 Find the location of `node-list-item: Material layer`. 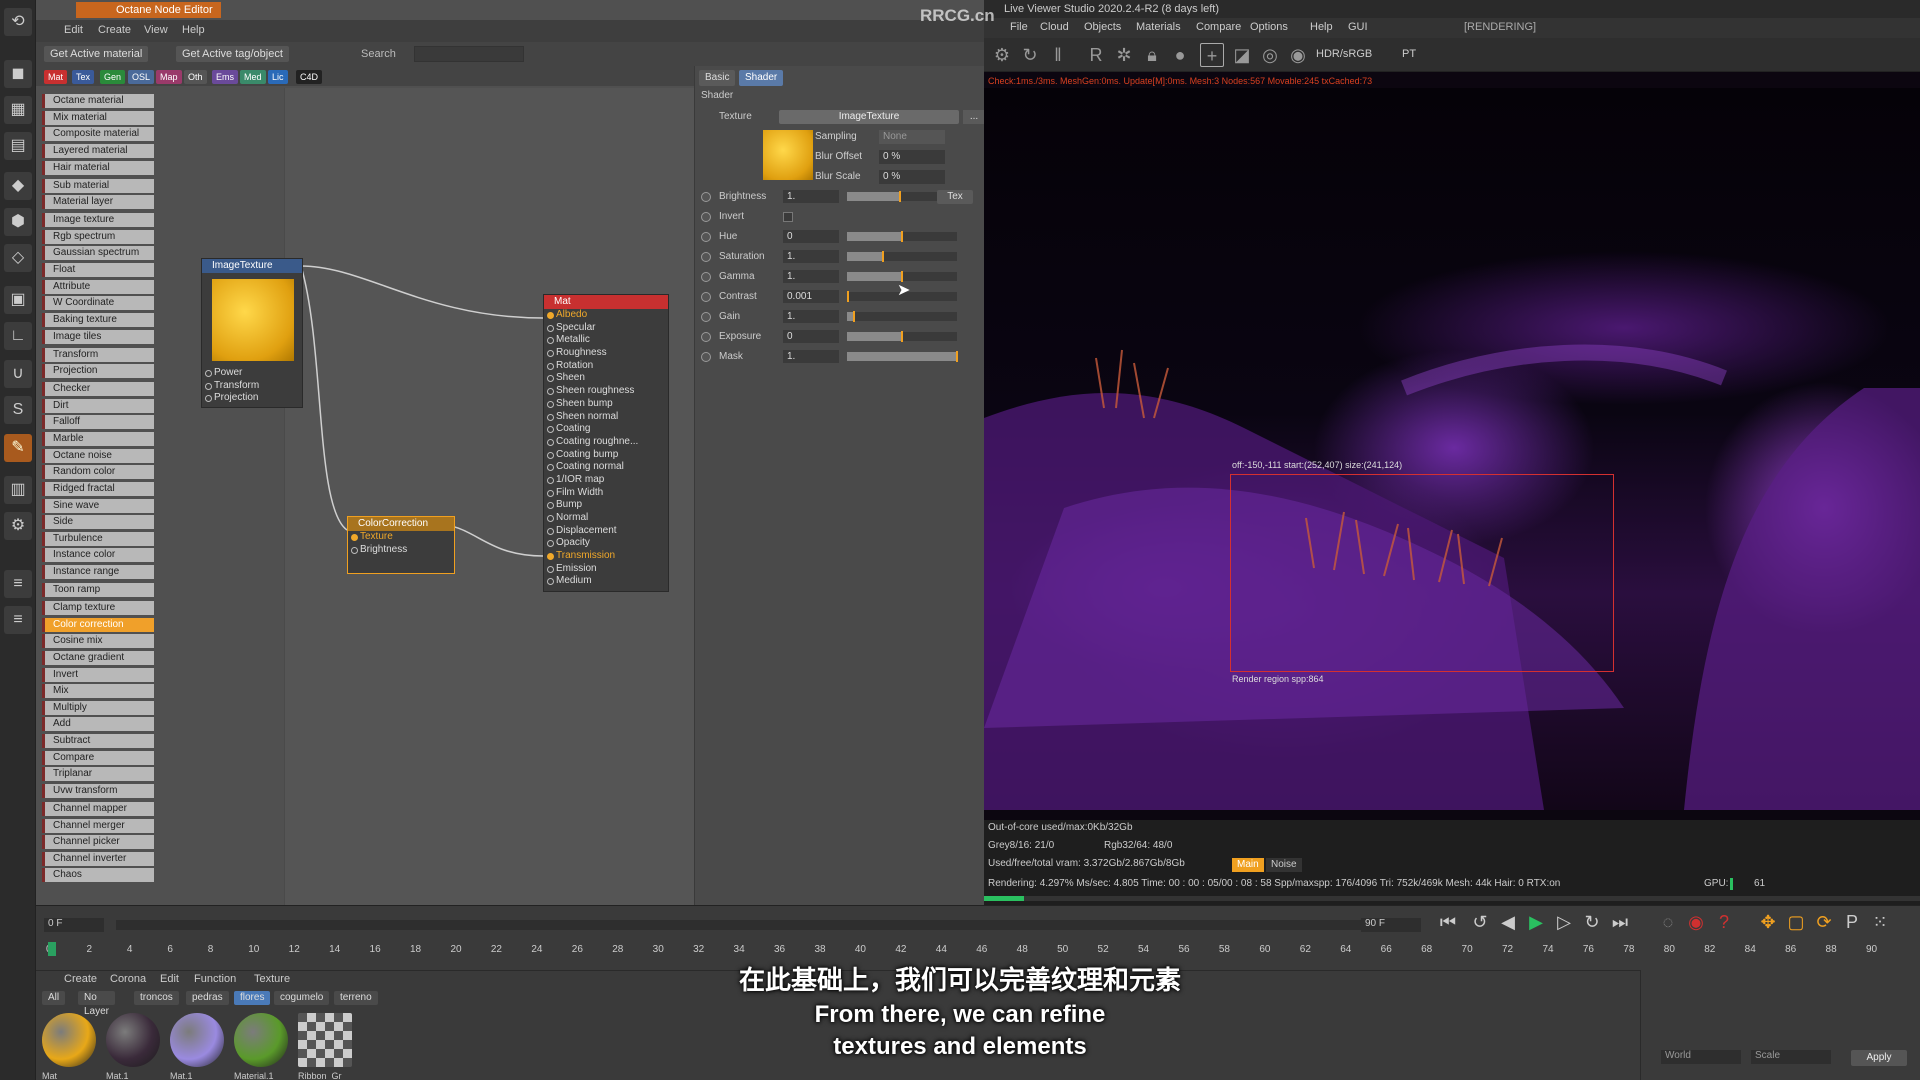

node-list-item: Material layer is located at coordinates (98, 202).